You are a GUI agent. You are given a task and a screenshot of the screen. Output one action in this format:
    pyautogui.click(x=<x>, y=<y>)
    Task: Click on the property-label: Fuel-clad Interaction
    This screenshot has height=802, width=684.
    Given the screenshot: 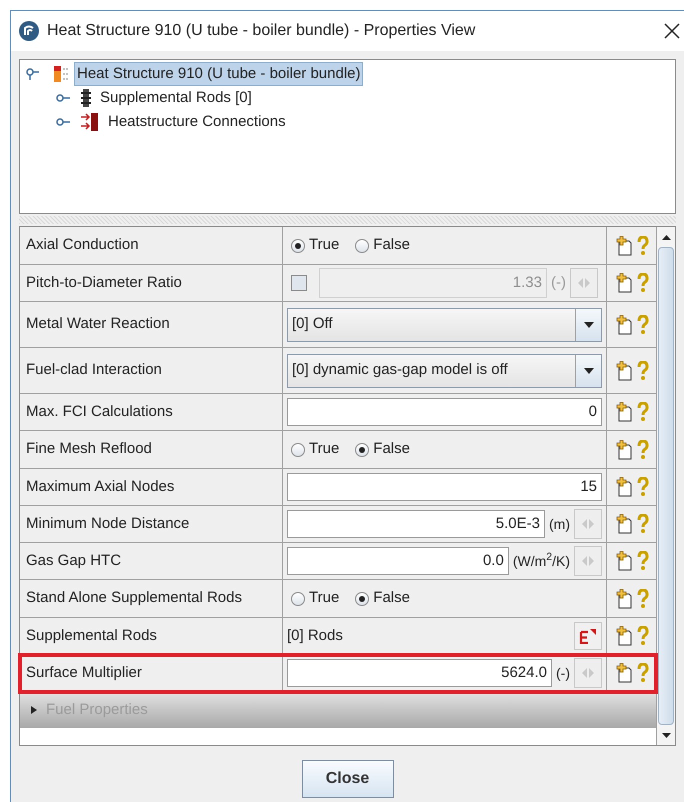 What is the action you would take?
    pyautogui.click(x=151, y=370)
    